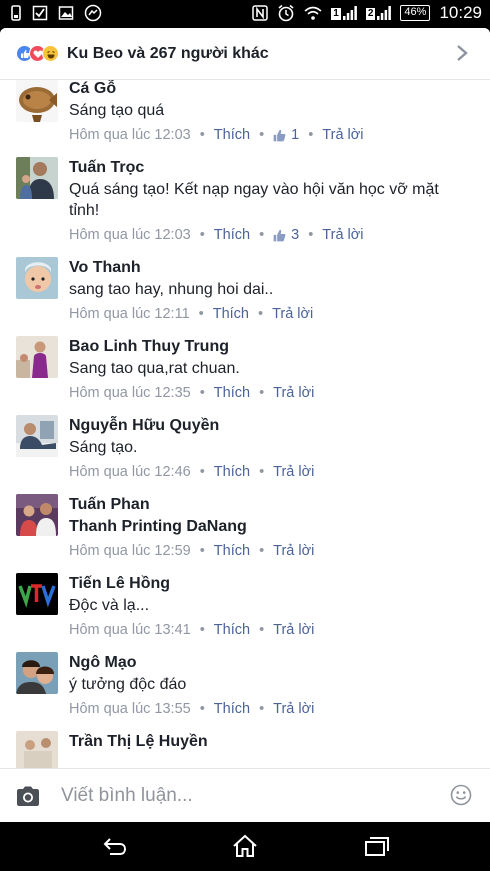 The image size is (490, 871). What do you see at coordinates (114, 846) in the screenshot?
I see `back-icon` at bounding box center [114, 846].